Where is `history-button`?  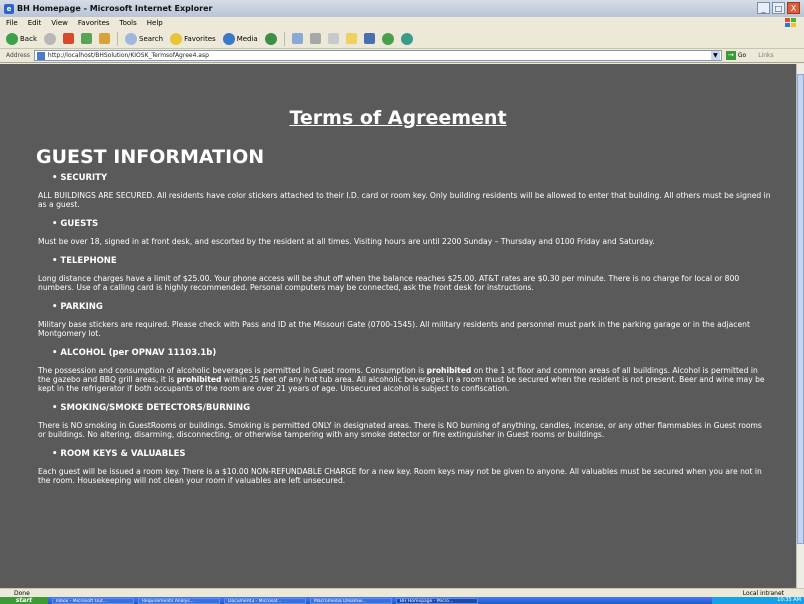 history-button is located at coordinates (271, 39).